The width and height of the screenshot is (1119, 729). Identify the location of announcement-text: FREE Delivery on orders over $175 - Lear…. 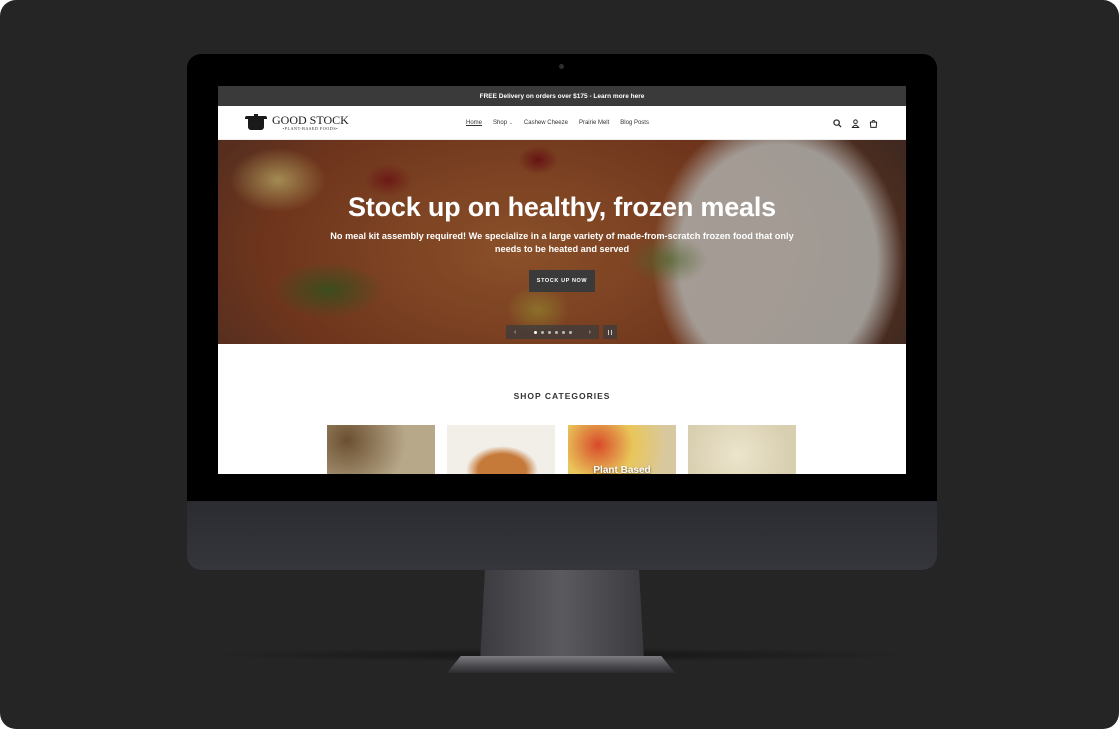
(562, 96).